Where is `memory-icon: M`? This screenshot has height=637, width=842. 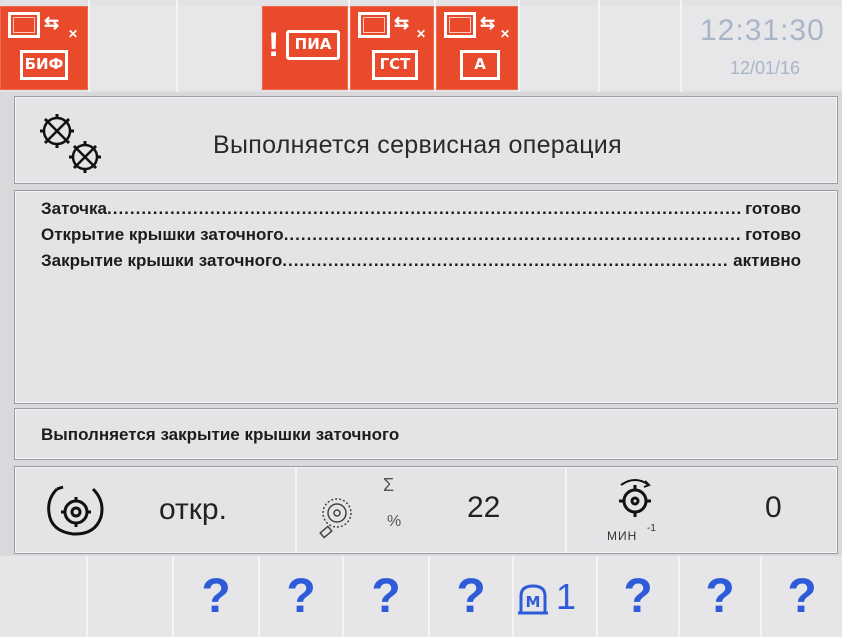
memory-icon: M is located at coordinates (533, 599).